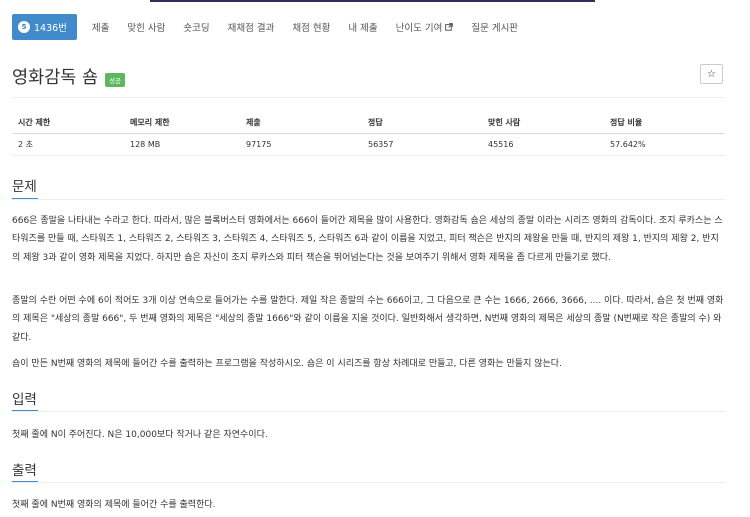 Image resolution: width=750 pixels, height=517 pixels. What do you see at coordinates (182, 144) in the screenshot?
I see `memory-limit-value: 128 MB` at bounding box center [182, 144].